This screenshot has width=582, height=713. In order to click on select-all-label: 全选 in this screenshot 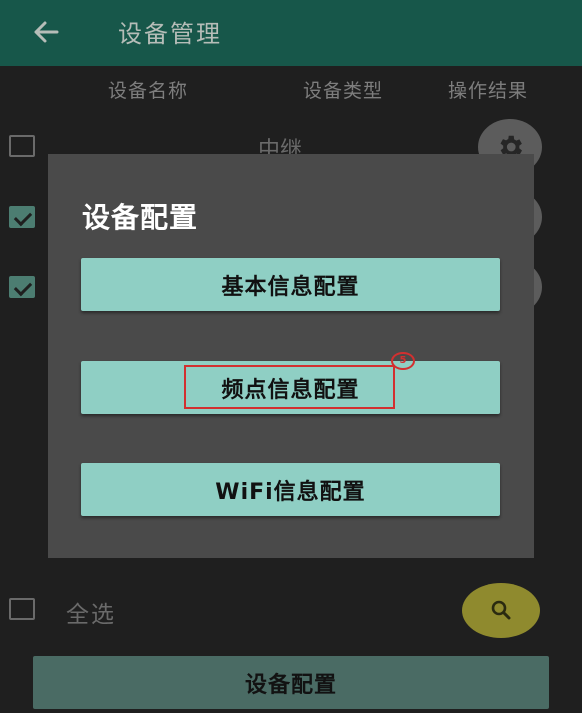, I will do `click(91, 612)`.